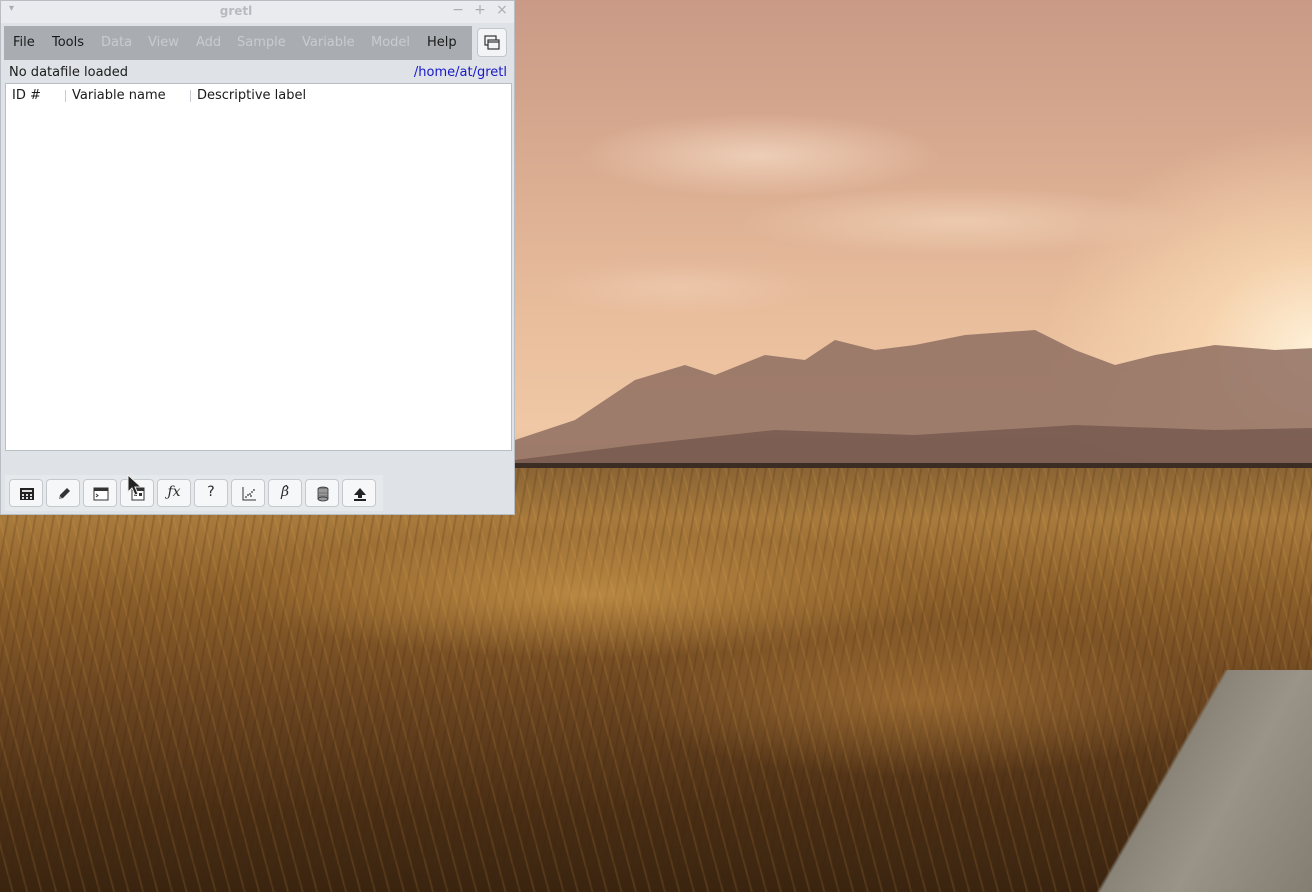 The height and width of the screenshot is (892, 1312). I want to click on window-title: gretl, so click(236, 11).